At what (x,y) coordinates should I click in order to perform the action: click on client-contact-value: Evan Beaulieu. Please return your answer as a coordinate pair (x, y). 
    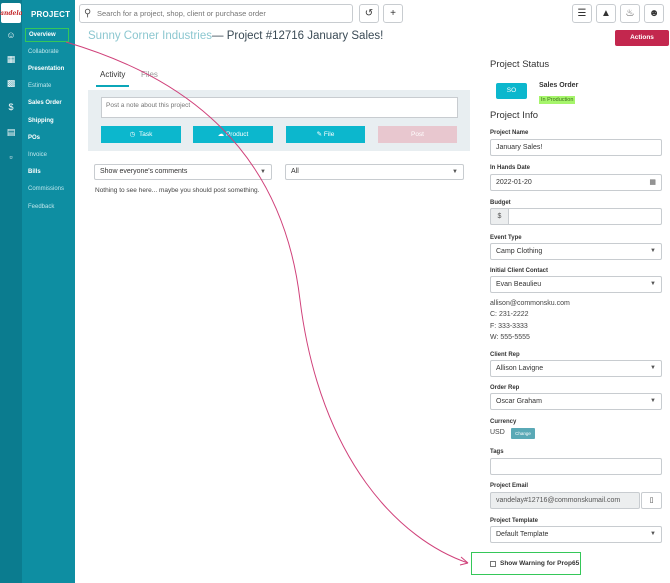
    Looking at the image, I should click on (519, 284).